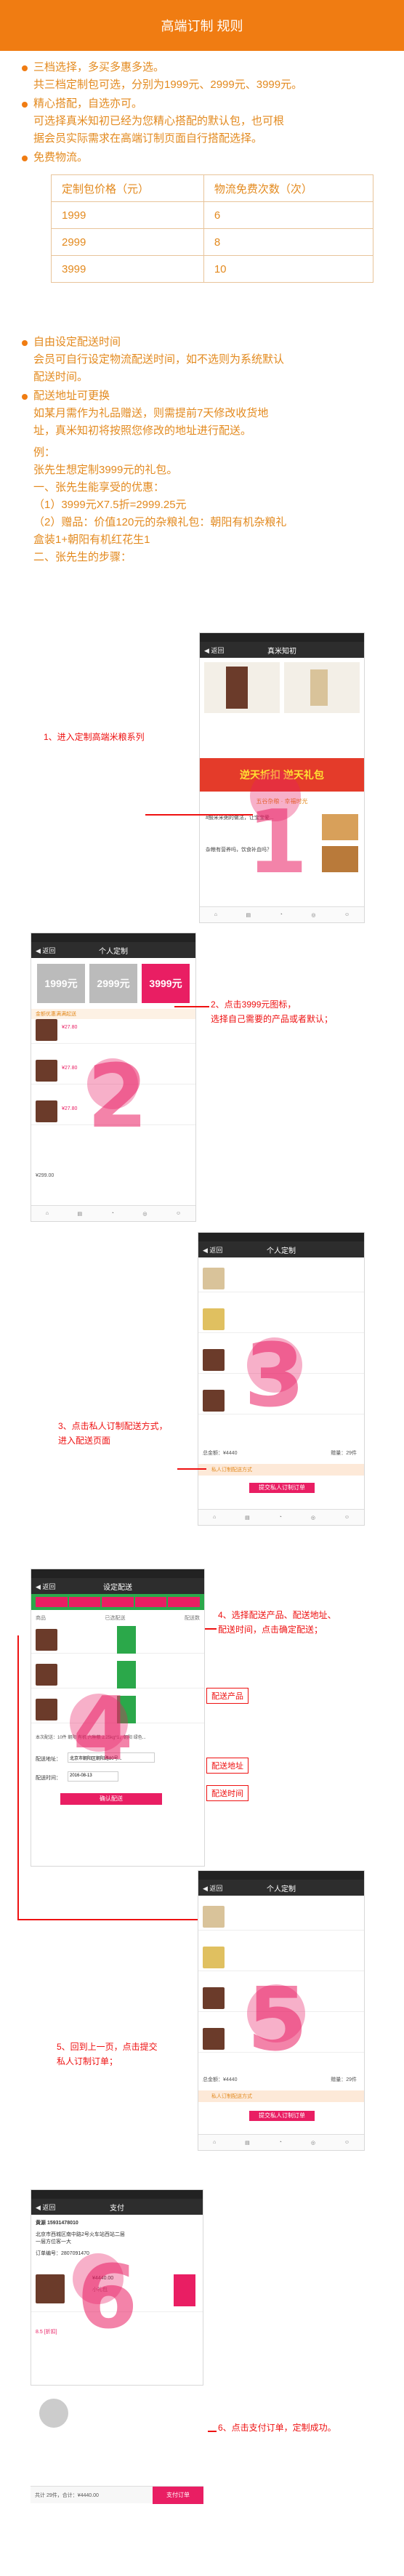 This screenshot has width=404, height=2576. What do you see at coordinates (105, 470) in the screenshot?
I see `example-text: 张先生想定制3999元的礼包。` at bounding box center [105, 470].